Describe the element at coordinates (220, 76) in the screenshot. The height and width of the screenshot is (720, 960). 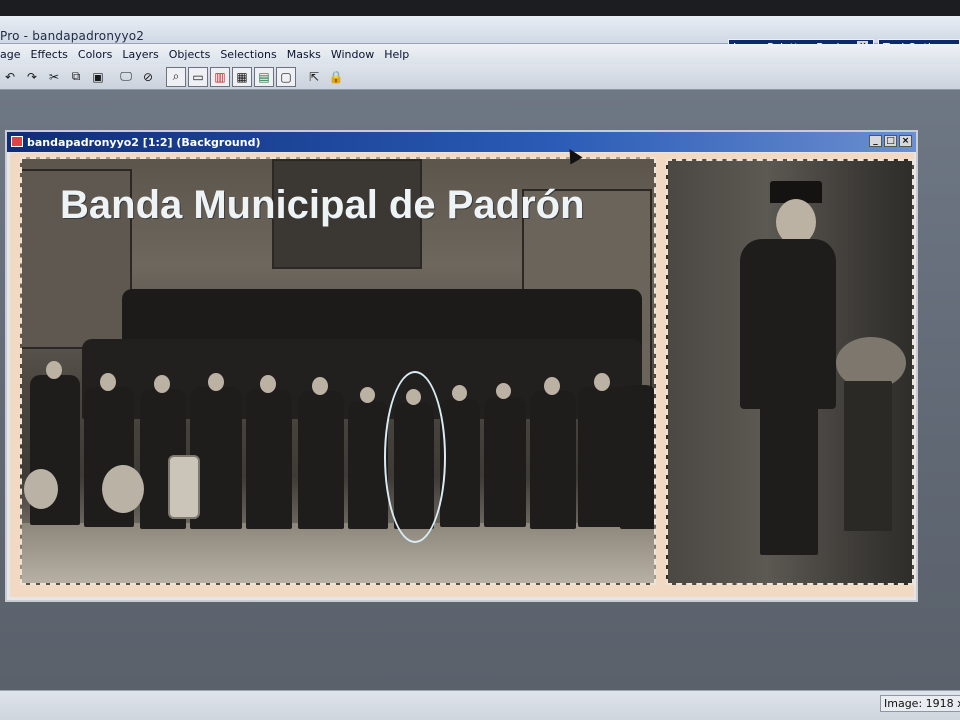
I see `color-bars-icon: ▥` at that location.